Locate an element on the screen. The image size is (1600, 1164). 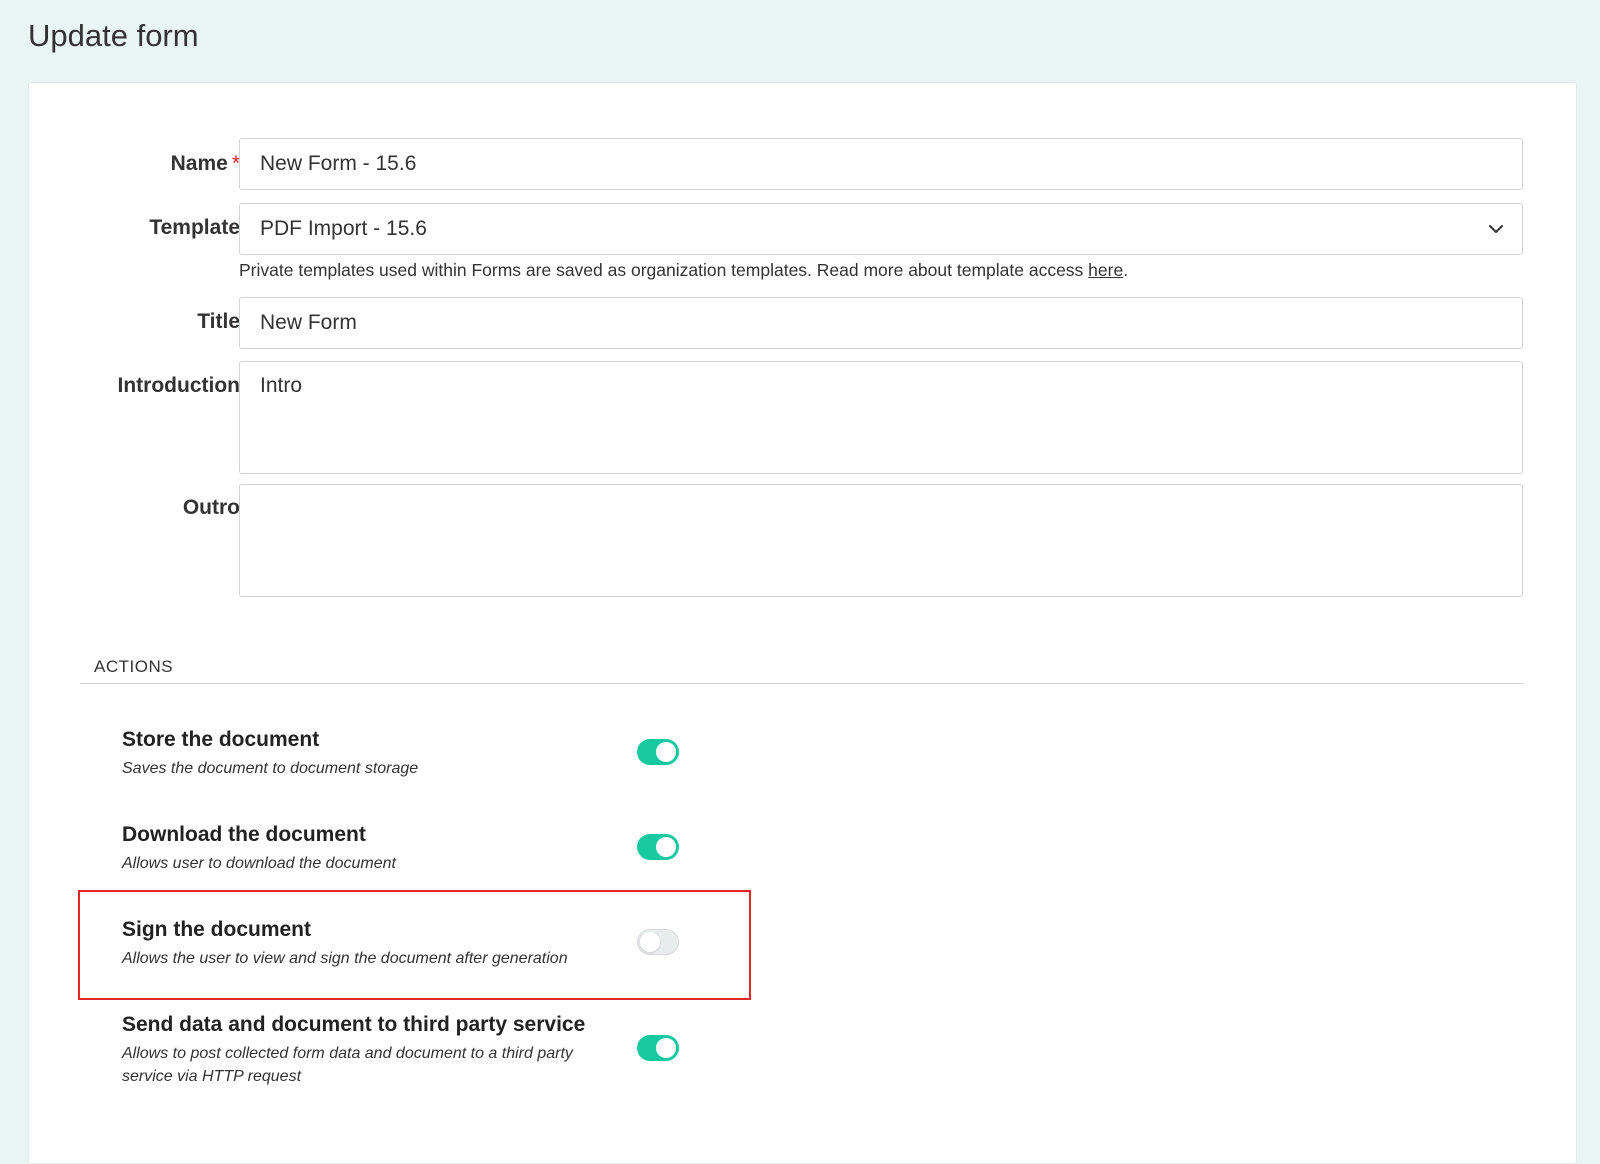
title-input: New Form is located at coordinates (881, 323).